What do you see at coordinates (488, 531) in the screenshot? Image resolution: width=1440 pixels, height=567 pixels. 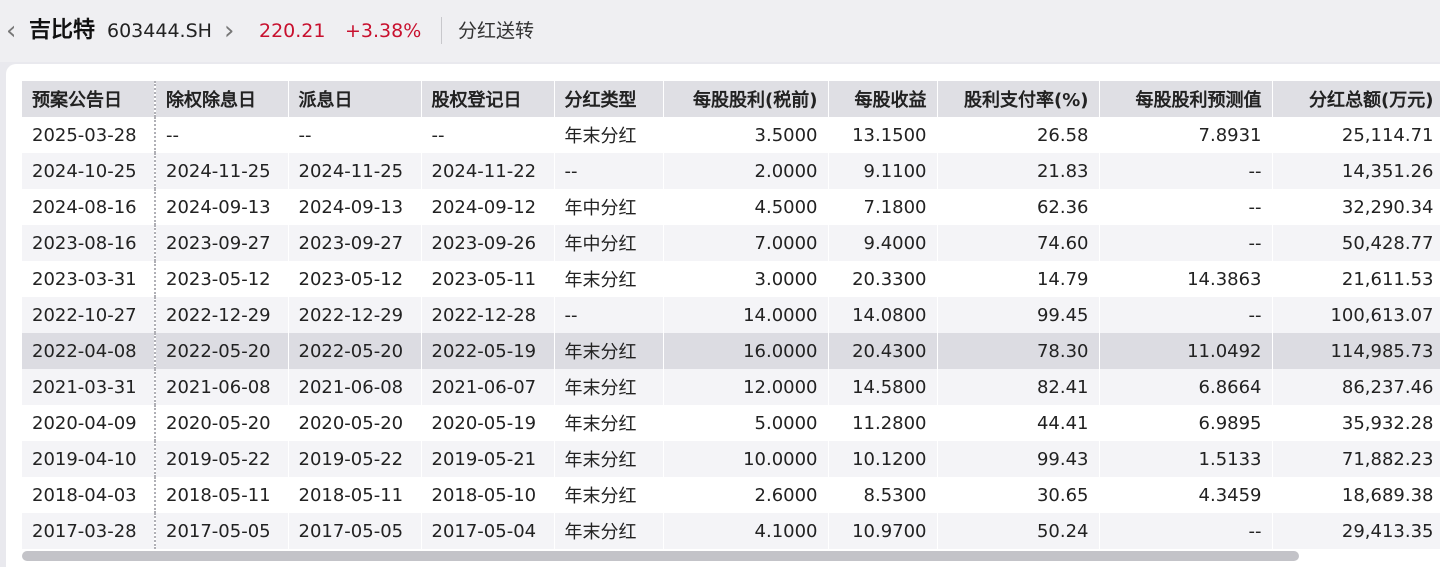 I see `cell-record-date: 2017-05-04` at bounding box center [488, 531].